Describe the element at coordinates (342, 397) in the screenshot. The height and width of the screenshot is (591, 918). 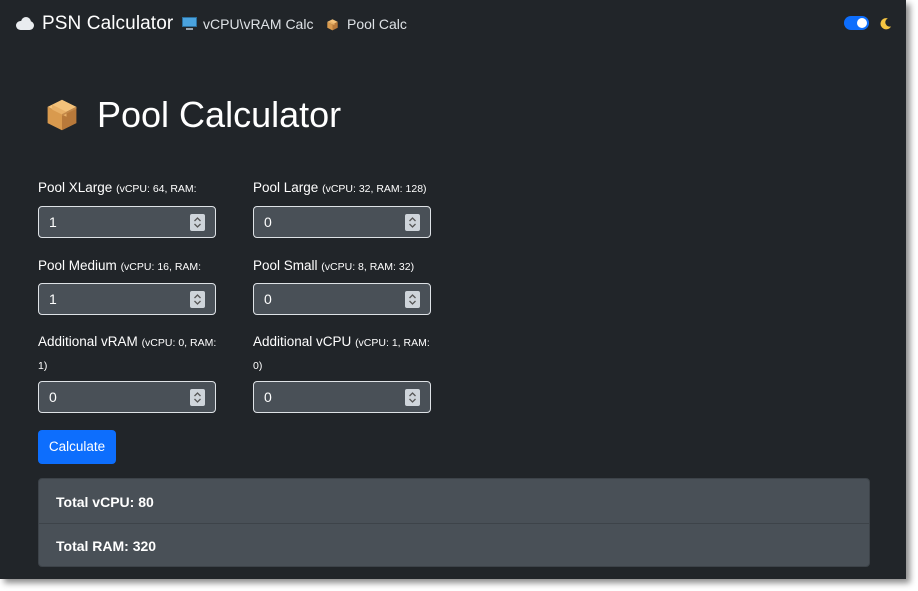
I see `additional-vcpu-input: 0` at that location.